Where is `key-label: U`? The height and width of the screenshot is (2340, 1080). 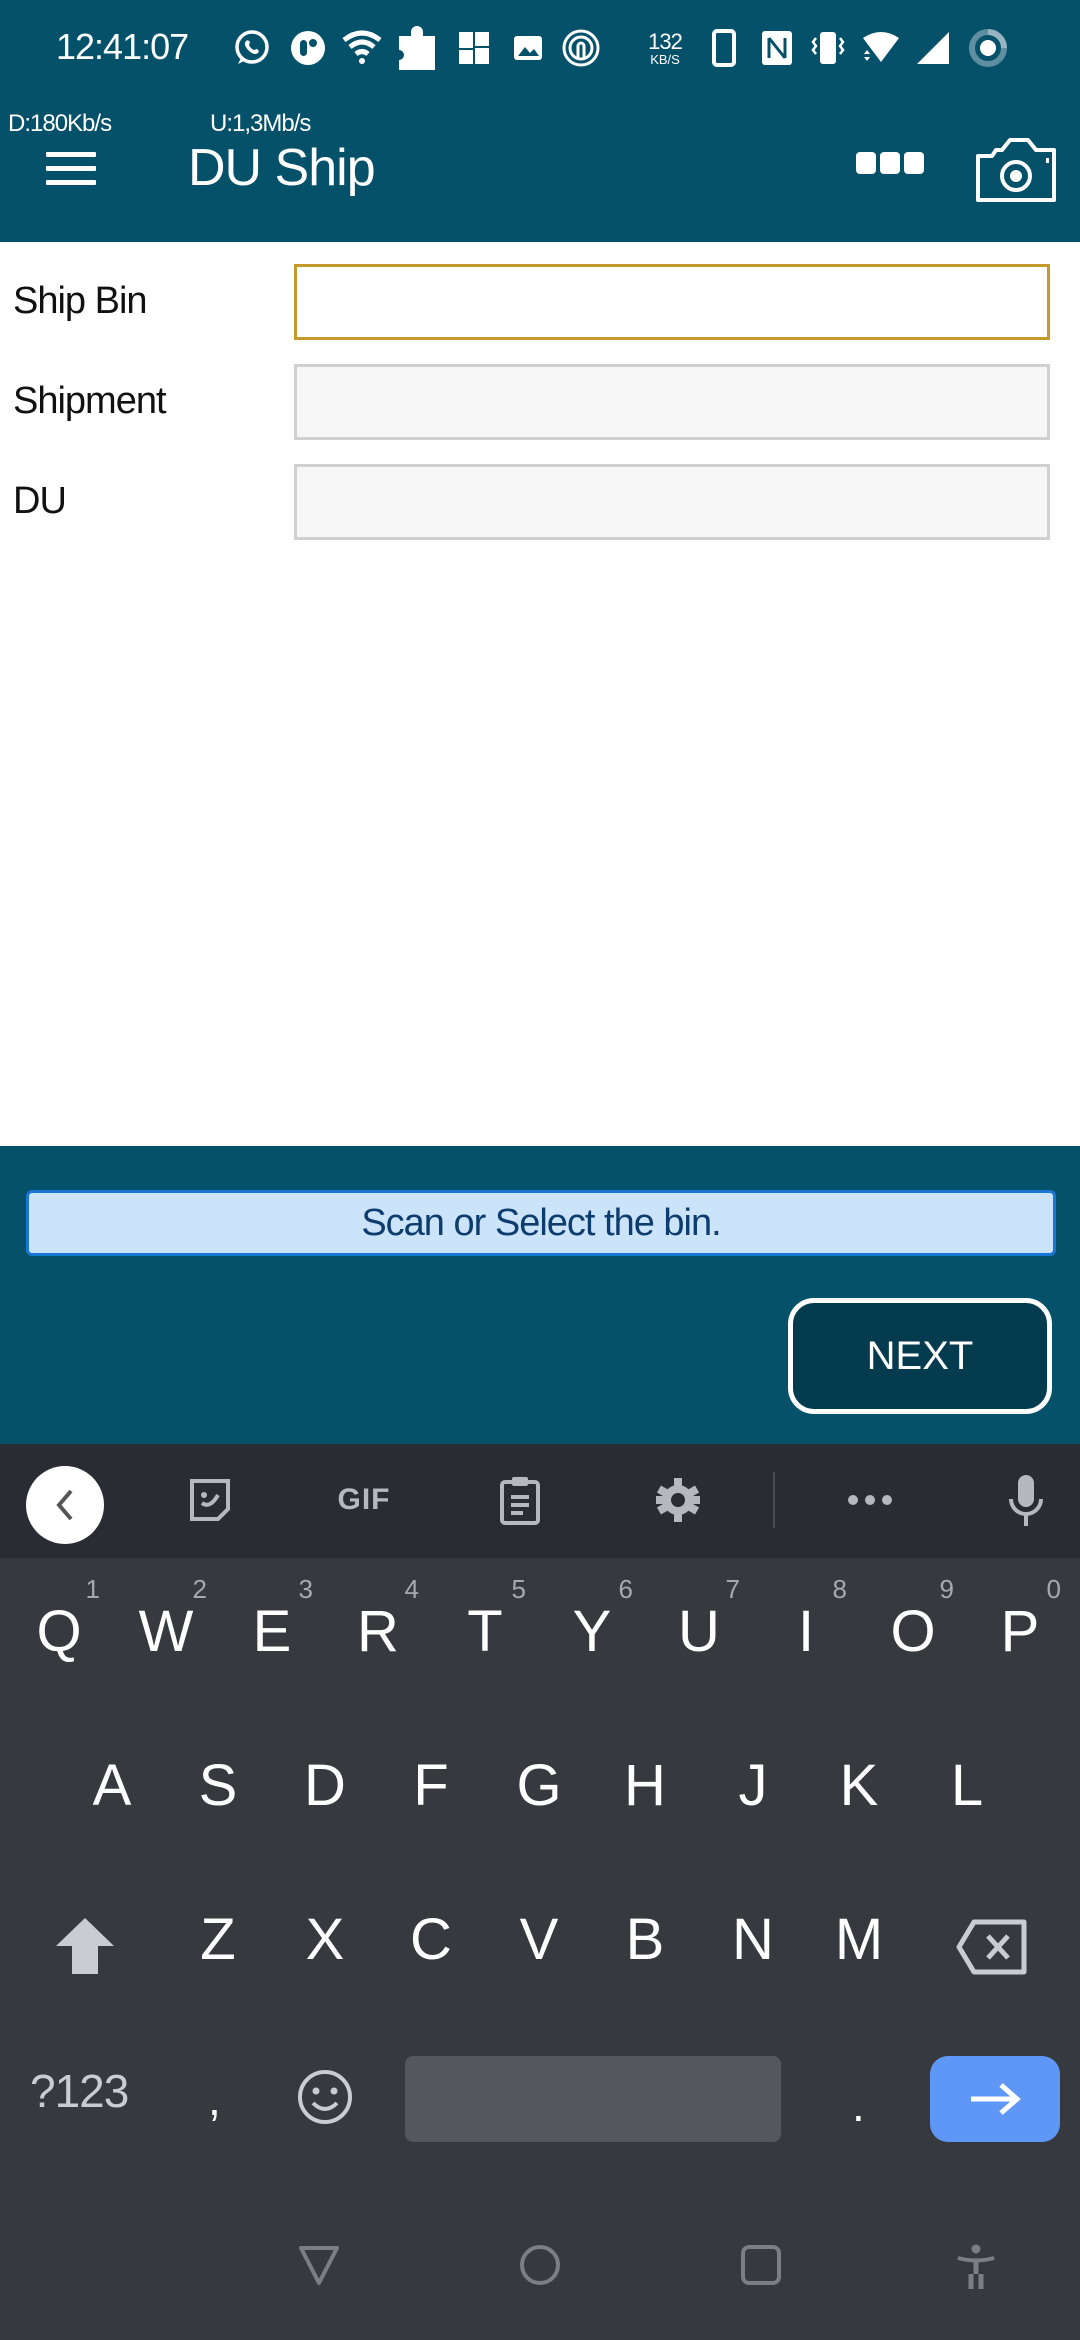
key-label: U is located at coordinates (699, 1631).